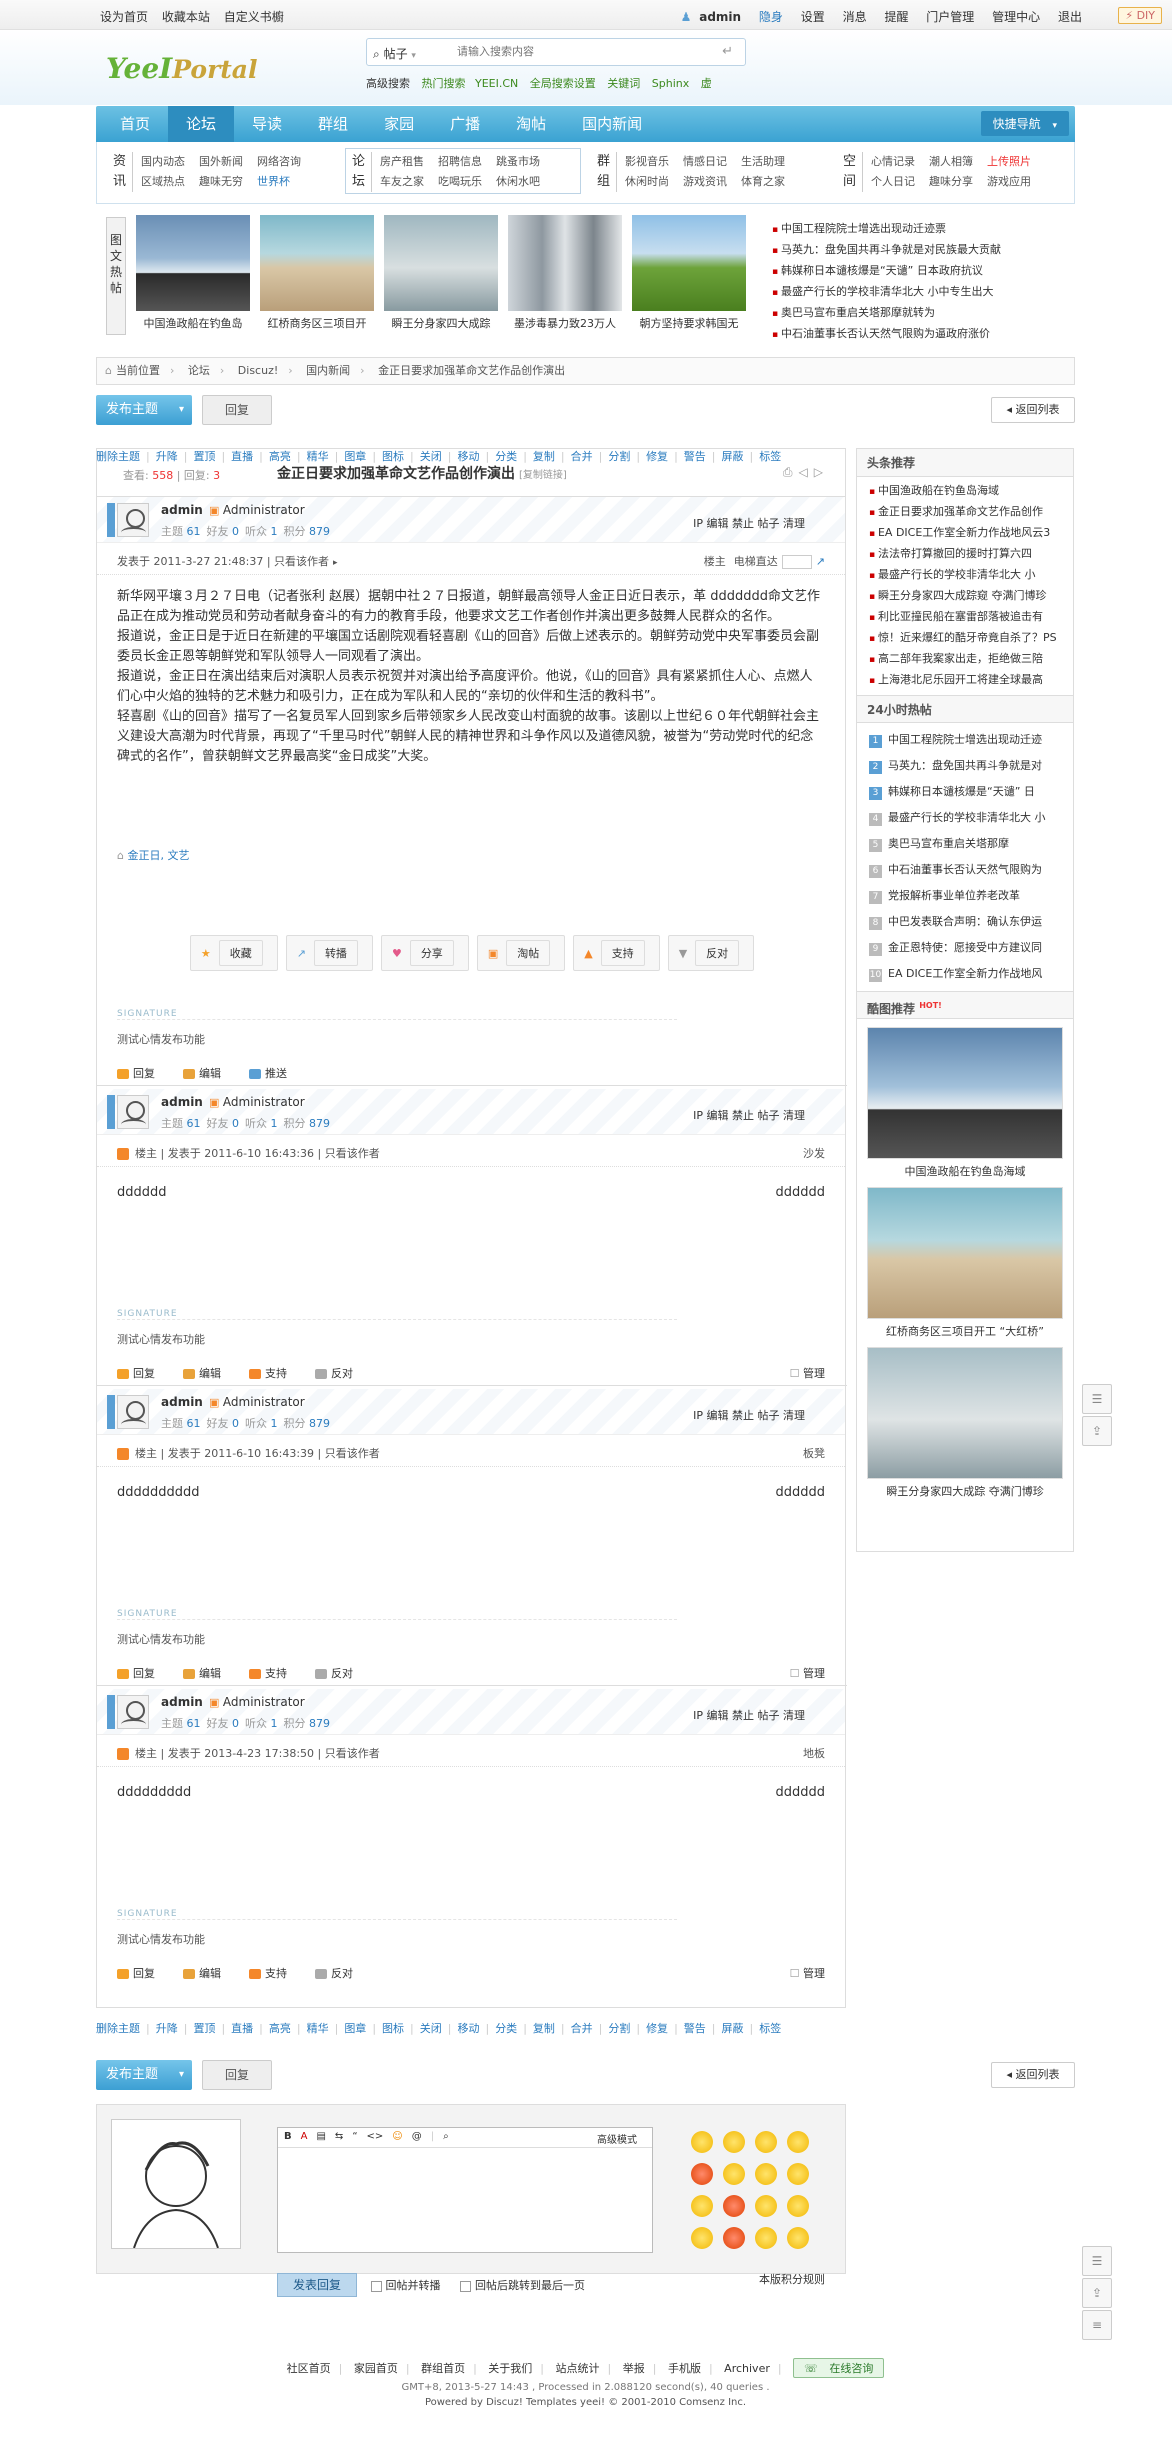 Image resolution: width=1172 pixels, height=2441 pixels. What do you see at coordinates (209, 1973) in the screenshot?
I see `edit-button: 编辑` at bounding box center [209, 1973].